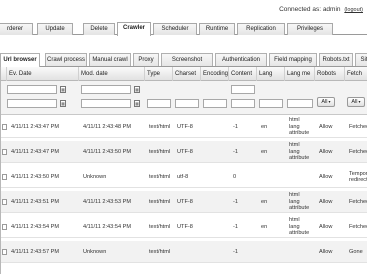 Image resolution: width=367 pixels, height=274 pixels. What do you see at coordinates (35, 227) in the screenshot?
I see `ev-date-cell: 4/11/11 2:43:54 PM` at bounding box center [35, 227].